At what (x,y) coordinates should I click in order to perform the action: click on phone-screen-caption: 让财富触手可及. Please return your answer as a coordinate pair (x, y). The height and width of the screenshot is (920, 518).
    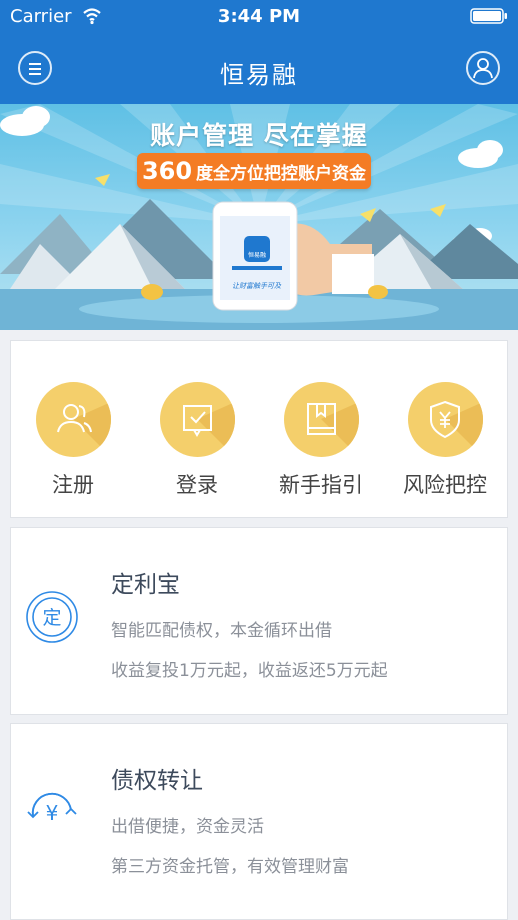
    Looking at the image, I should click on (256, 286).